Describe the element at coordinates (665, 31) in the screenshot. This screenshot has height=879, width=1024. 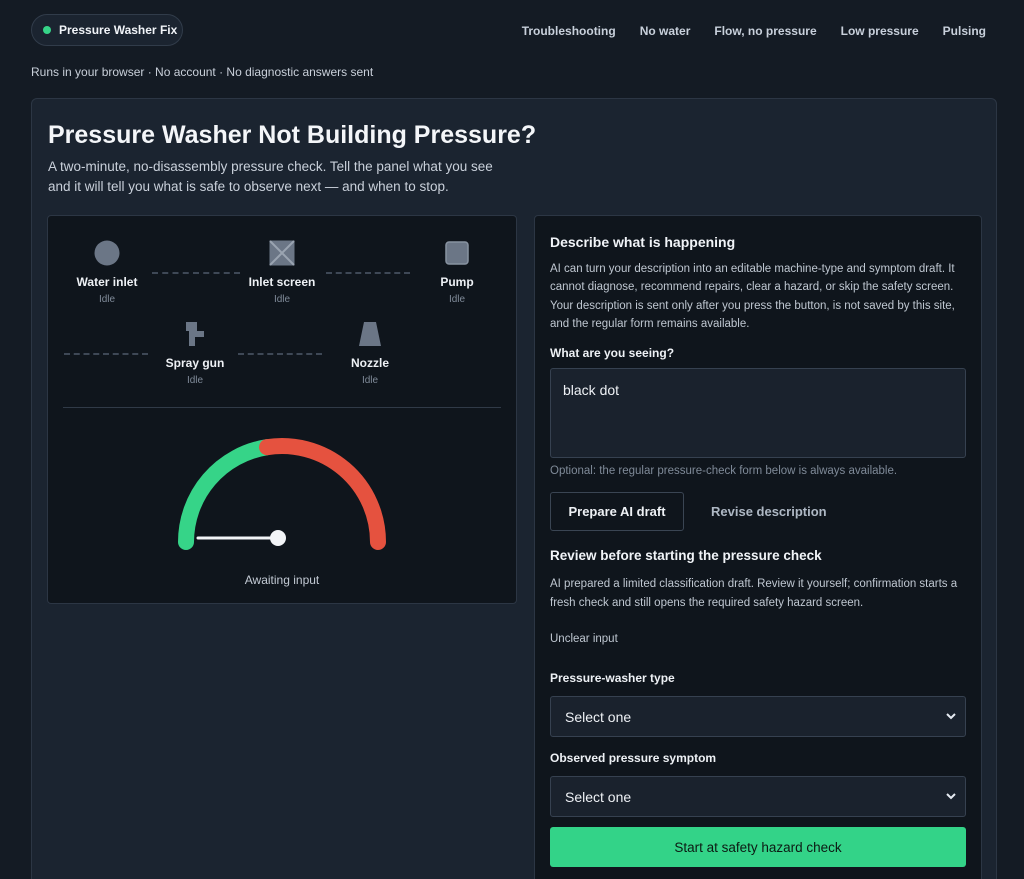
I see `nav-no-water: No water` at that location.